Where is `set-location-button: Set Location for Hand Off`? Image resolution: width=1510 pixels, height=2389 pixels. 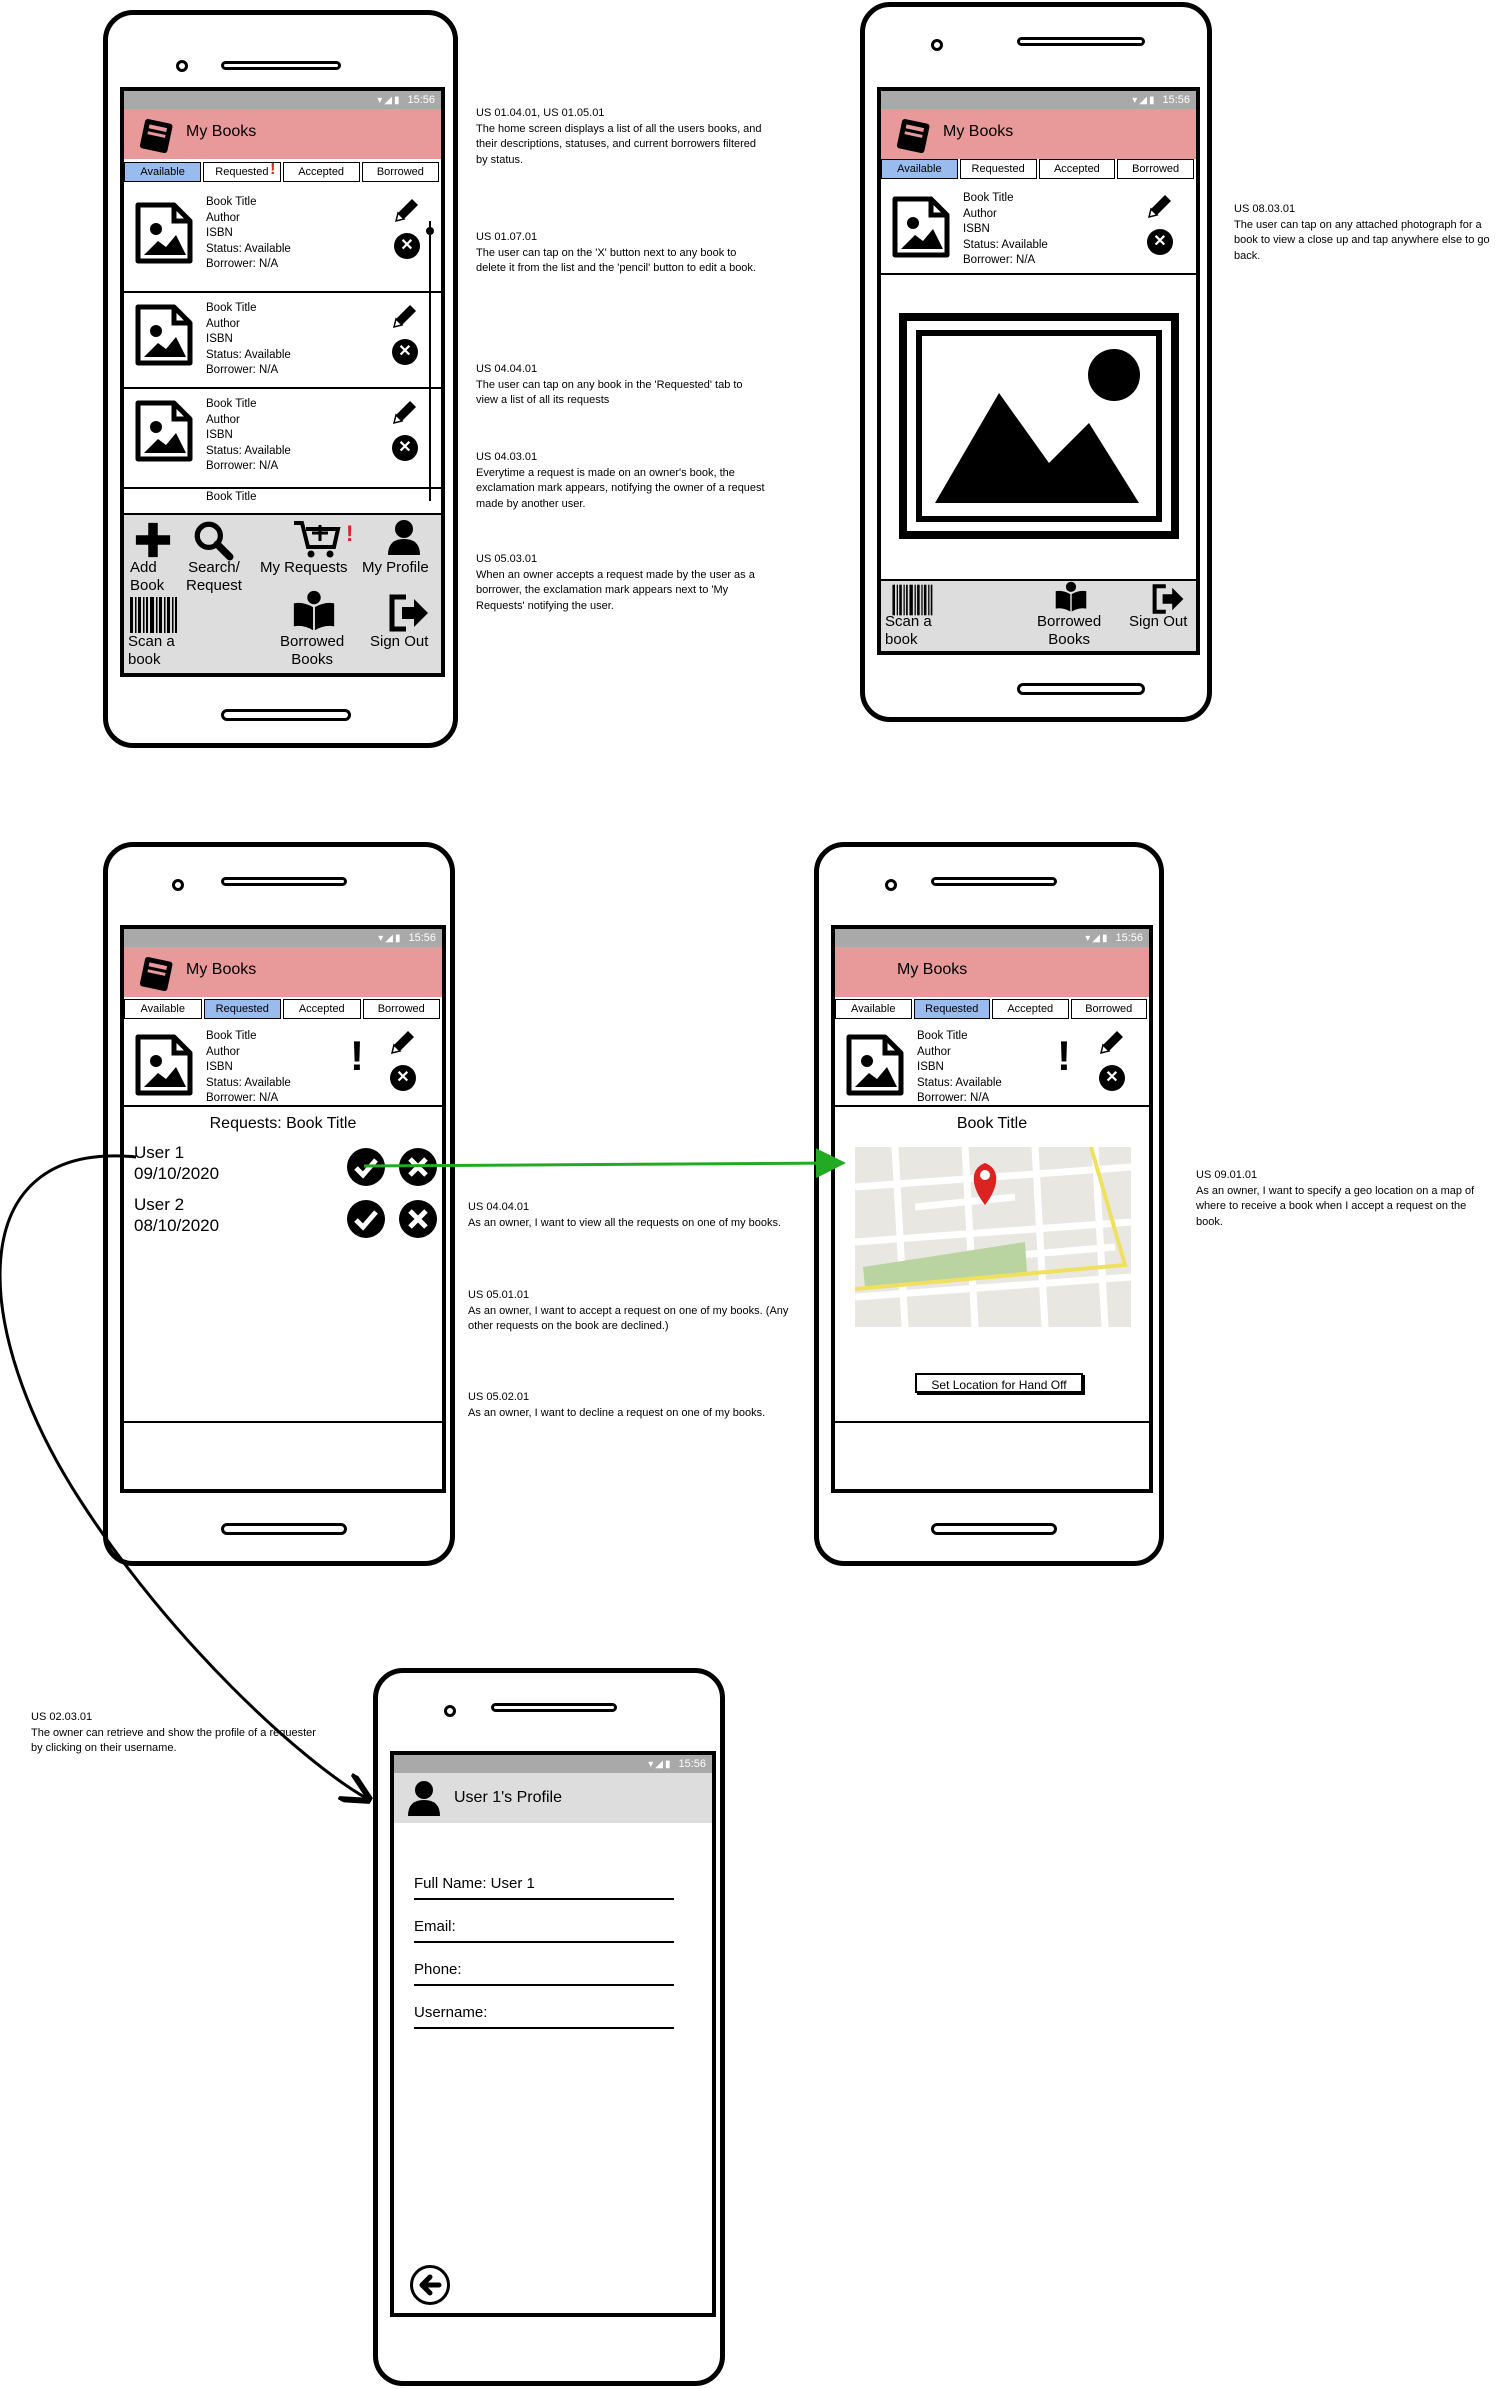 set-location-button: Set Location for Hand Off is located at coordinates (999, 1383).